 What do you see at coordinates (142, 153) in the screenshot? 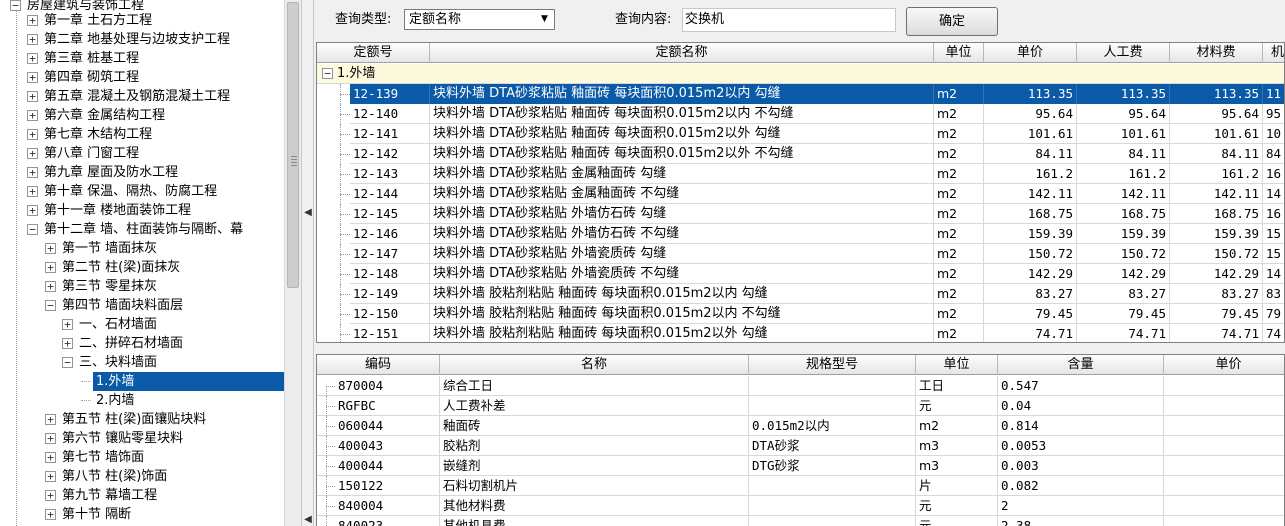
I see `tree-item: + 第八章 门窗工程` at bounding box center [142, 153].